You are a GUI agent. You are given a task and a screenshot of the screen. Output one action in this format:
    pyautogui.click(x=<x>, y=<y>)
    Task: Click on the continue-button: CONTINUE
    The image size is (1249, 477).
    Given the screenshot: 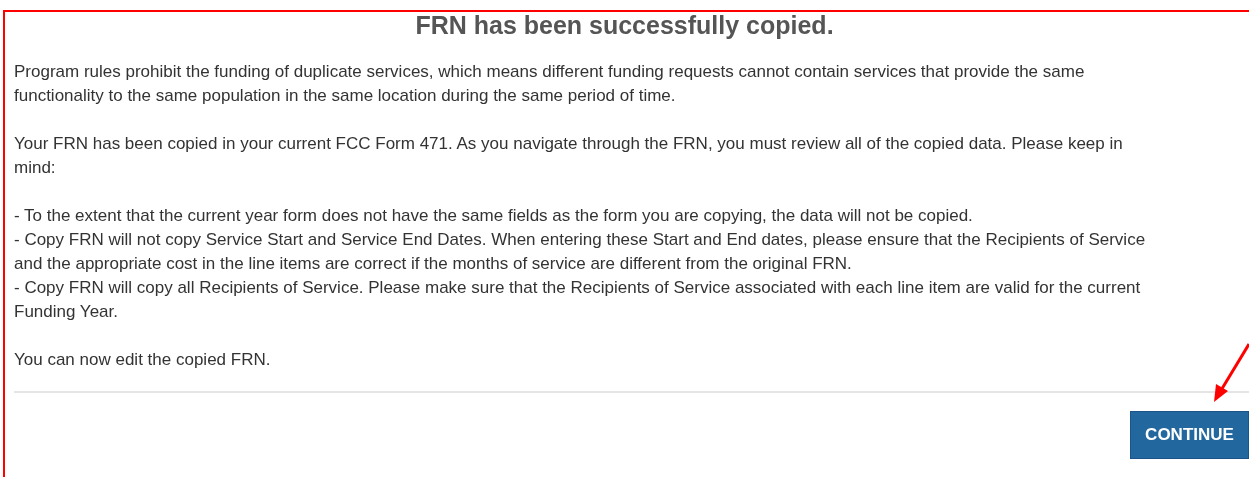 What is the action you would take?
    pyautogui.click(x=1189, y=435)
    